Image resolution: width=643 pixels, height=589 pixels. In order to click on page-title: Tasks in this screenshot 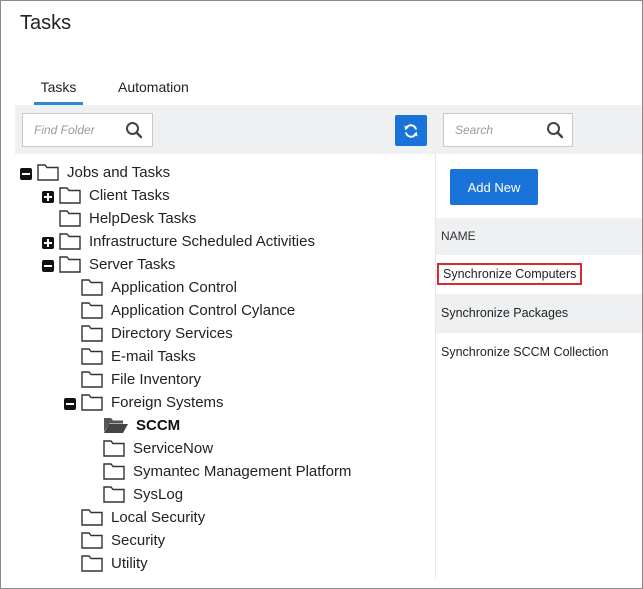, I will do `click(46, 23)`.